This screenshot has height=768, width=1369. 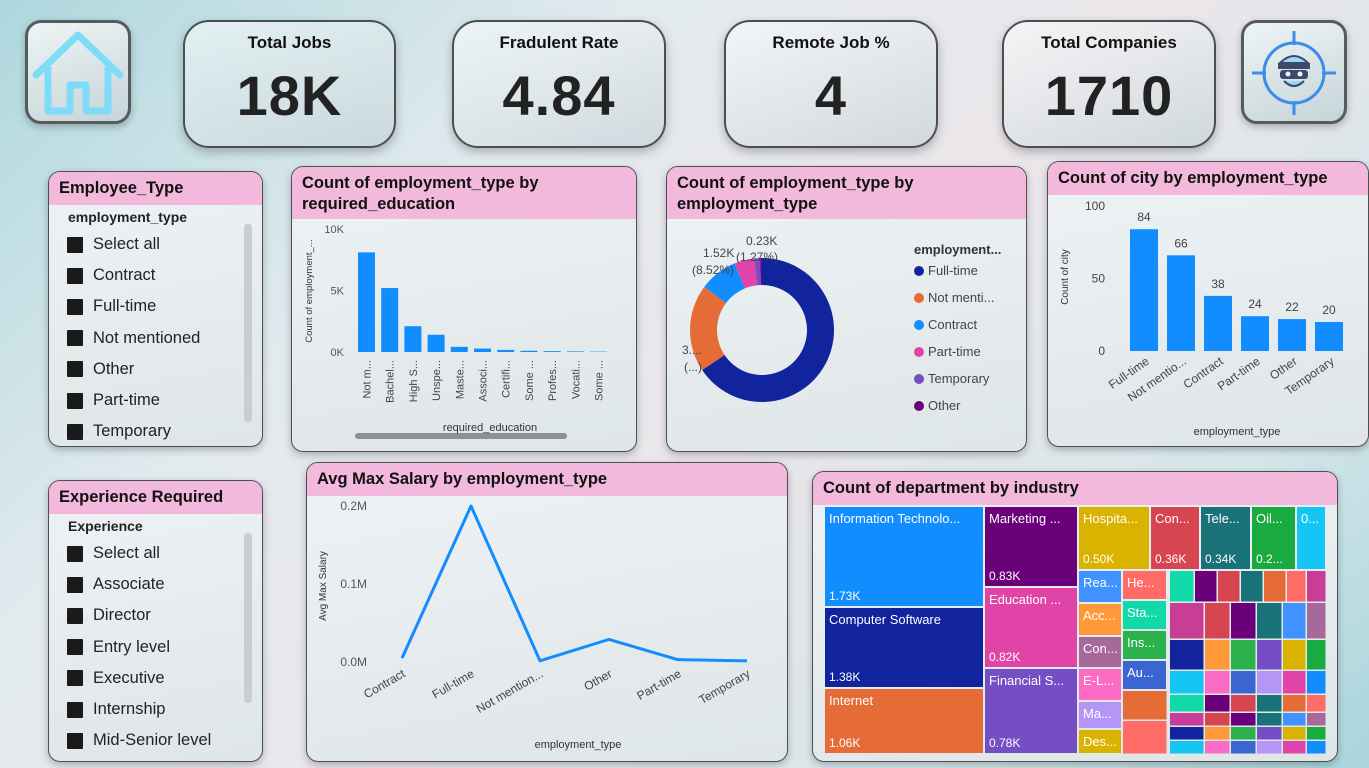 What do you see at coordinates (831, 42) in the screenshot?
I see `kpi-title: Remote Job %` at bounding box center [831, 42].